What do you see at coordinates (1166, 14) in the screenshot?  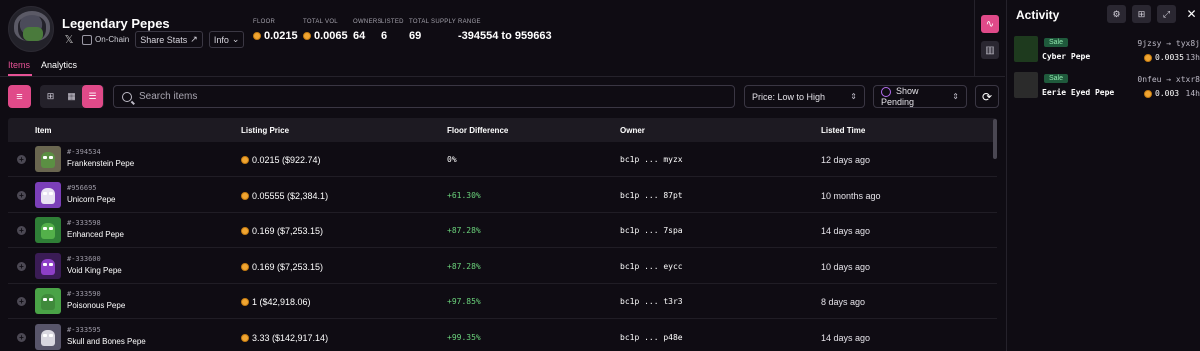 I see `expand-icon: ⤢` at bounding box center [1166, 14].